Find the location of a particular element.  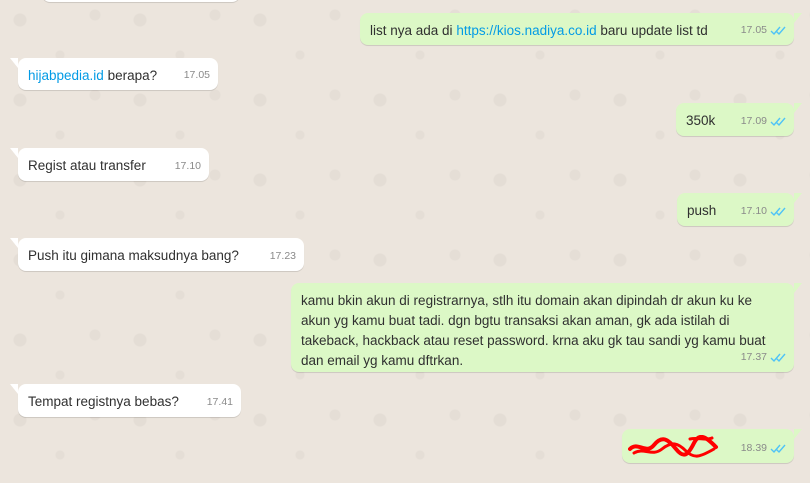

message-text: push is located at coordinates (702, 210).